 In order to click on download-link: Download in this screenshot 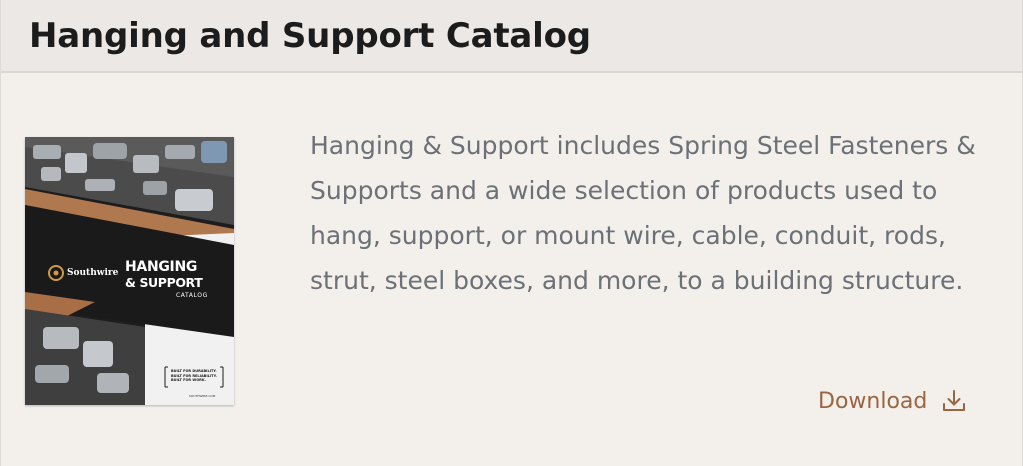, I will do `click(892, 401)`.